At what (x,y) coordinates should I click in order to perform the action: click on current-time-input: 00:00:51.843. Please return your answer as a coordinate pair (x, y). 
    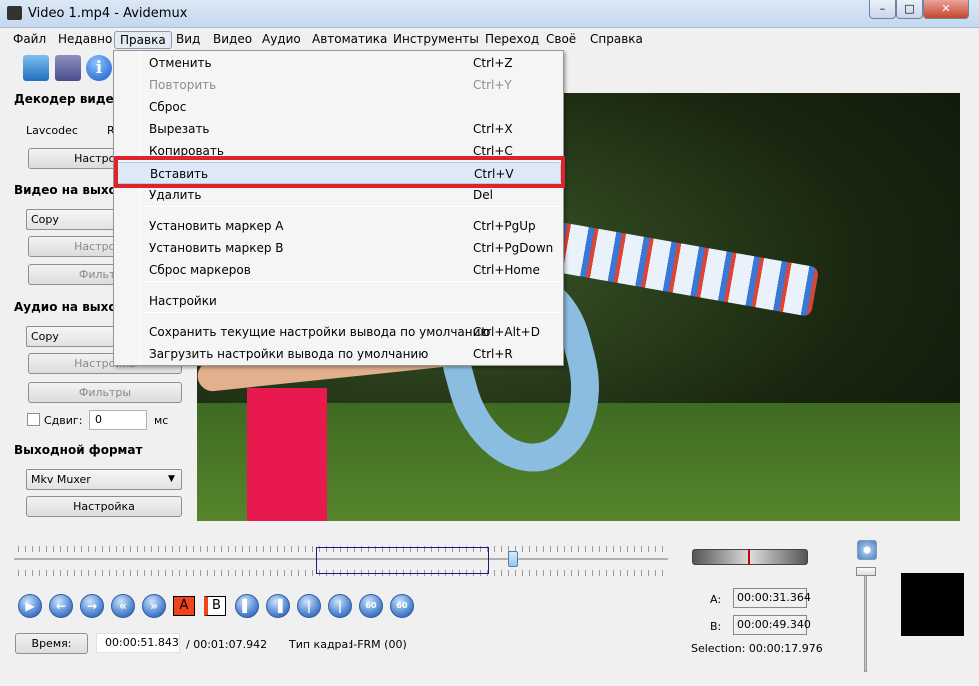
    Looking at the image, I should click on (138, 643).